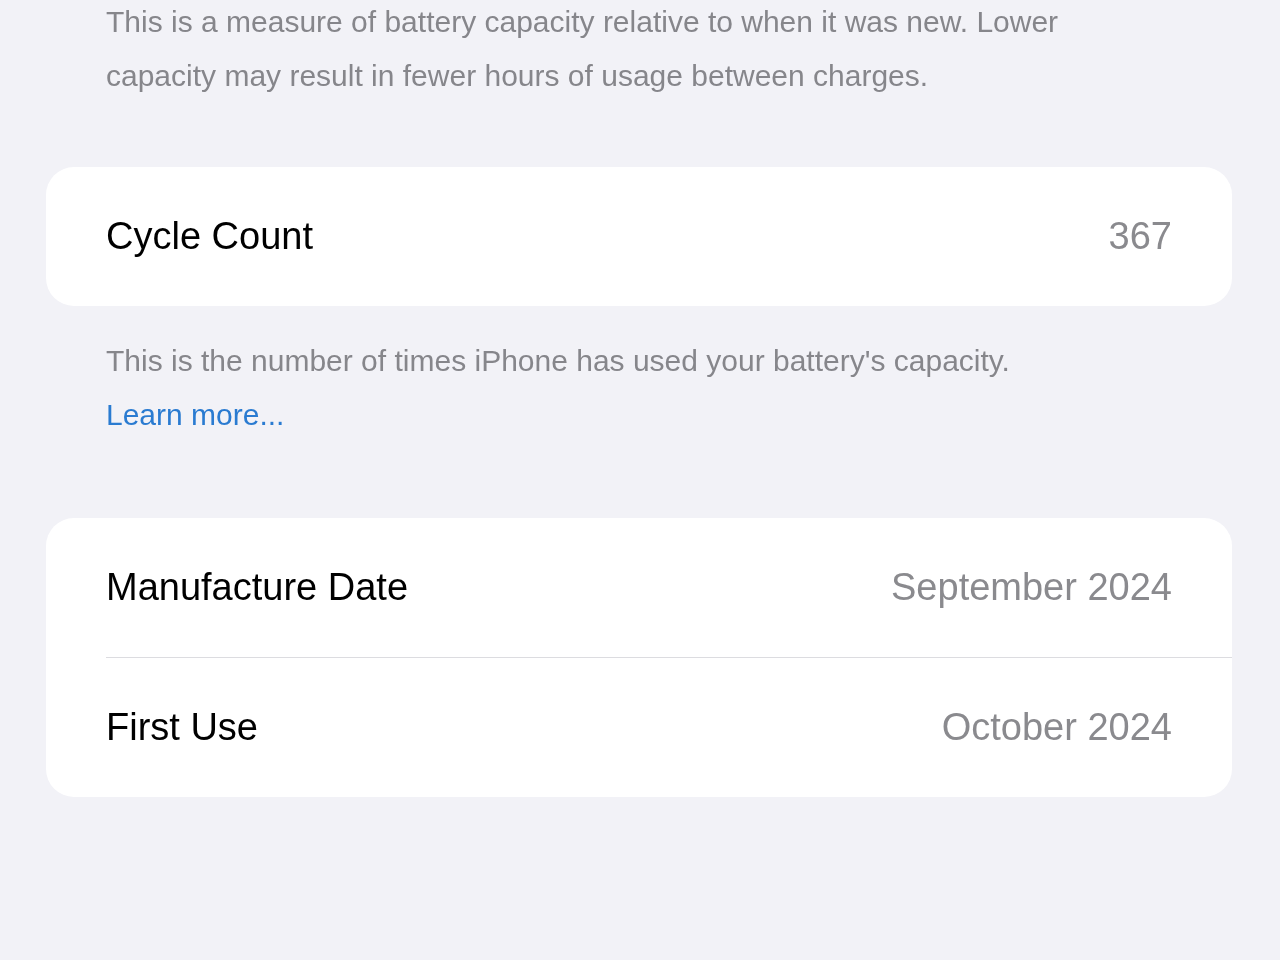 This screenshot has width=1280, height=960. Describe the element at coordinates (257, 587) in the screenshot. I see `row-label: Manufacture Date` at that location.